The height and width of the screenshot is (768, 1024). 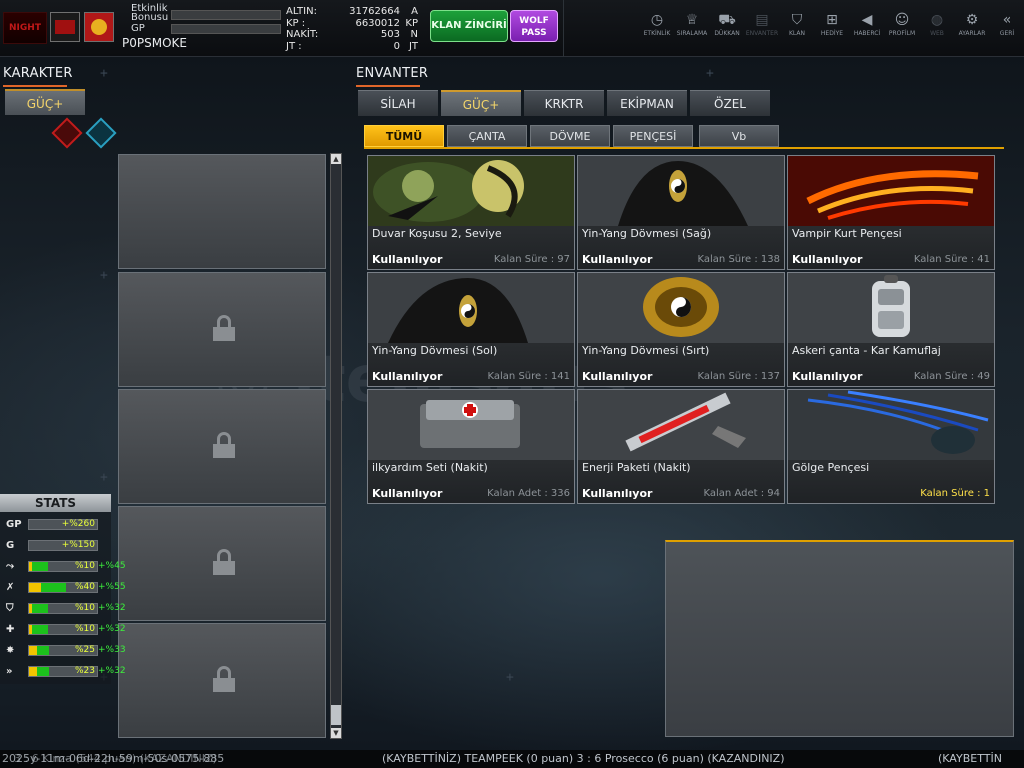 I want to click on nav-geri: « GERİ, so click(x=1006, y=24).